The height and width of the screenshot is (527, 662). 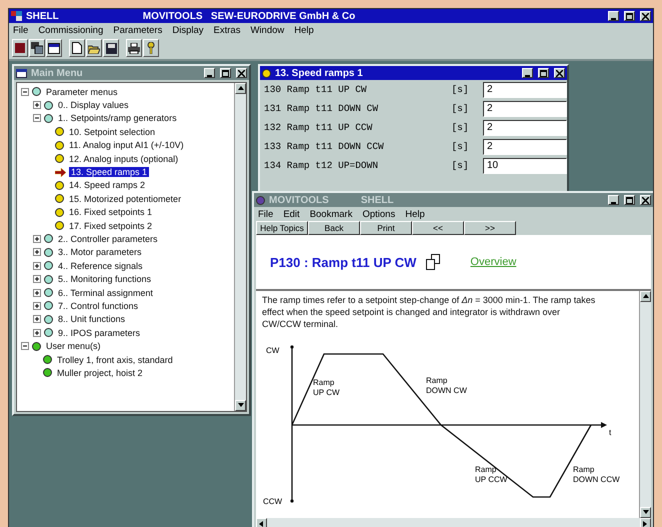 I want to click on save-icon, so click(x=111, y=48).